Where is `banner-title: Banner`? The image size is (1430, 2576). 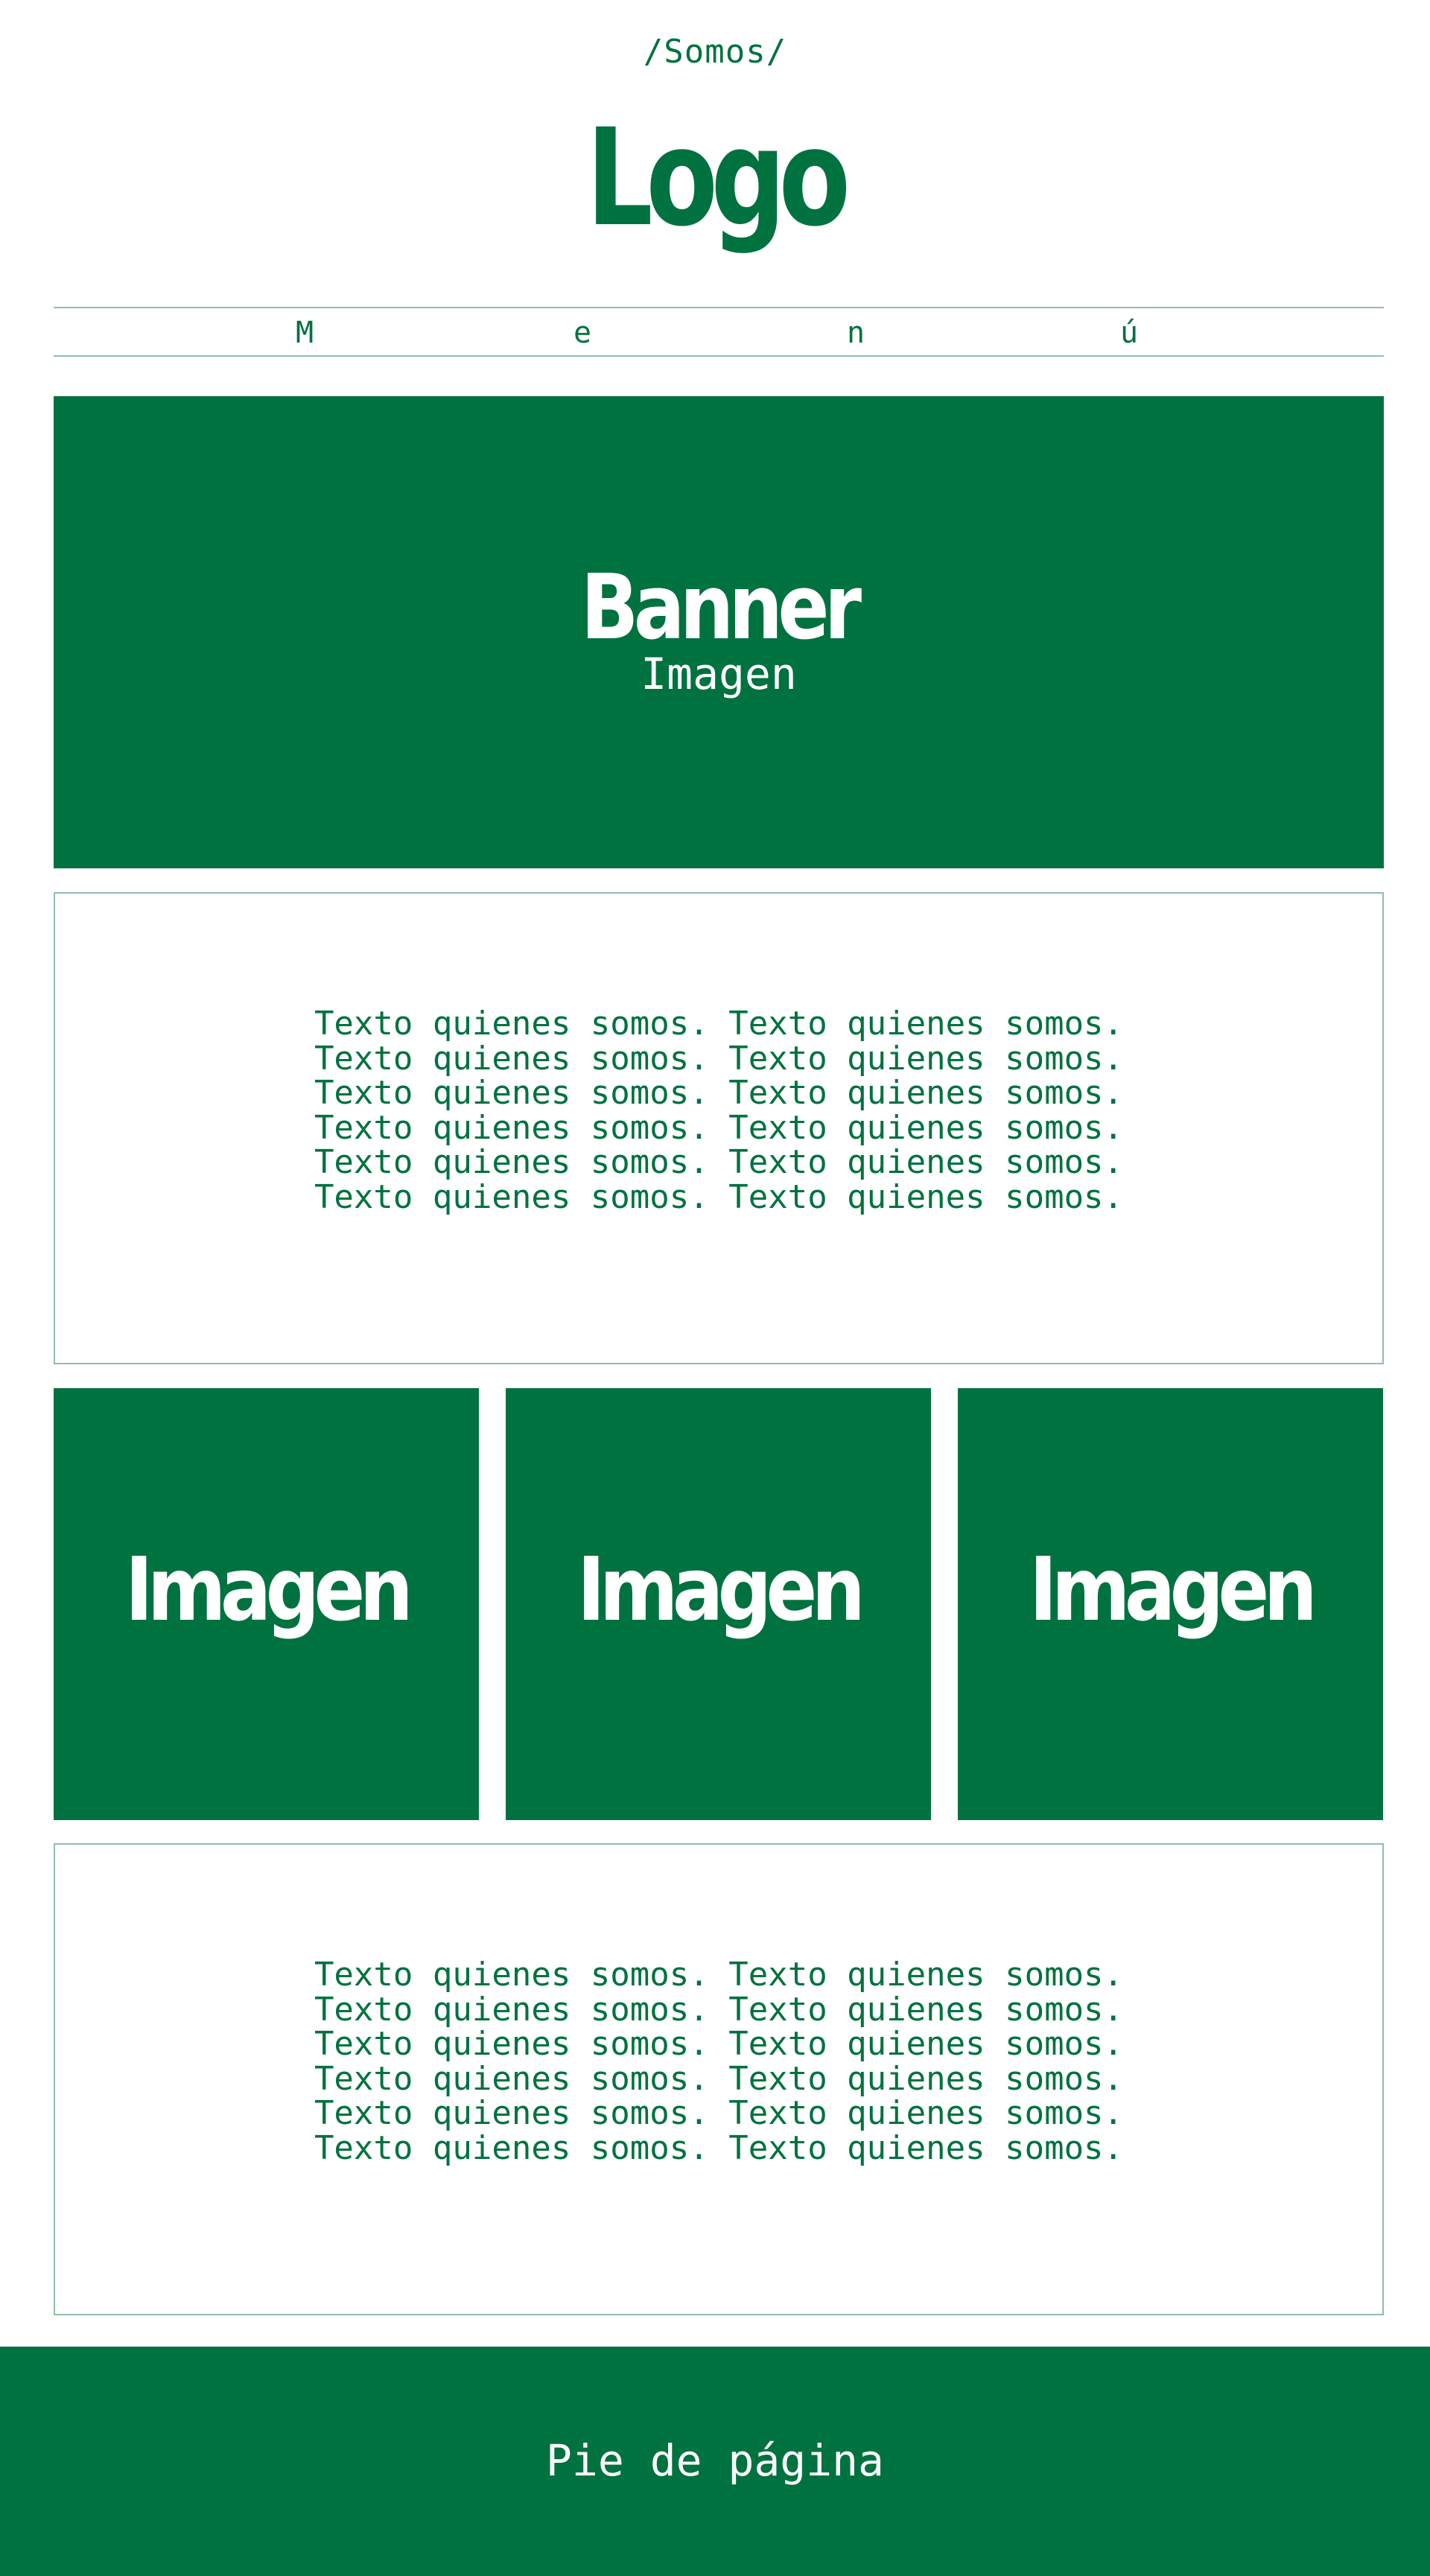
banner-title: Banner is located at coordinates (721, 608).